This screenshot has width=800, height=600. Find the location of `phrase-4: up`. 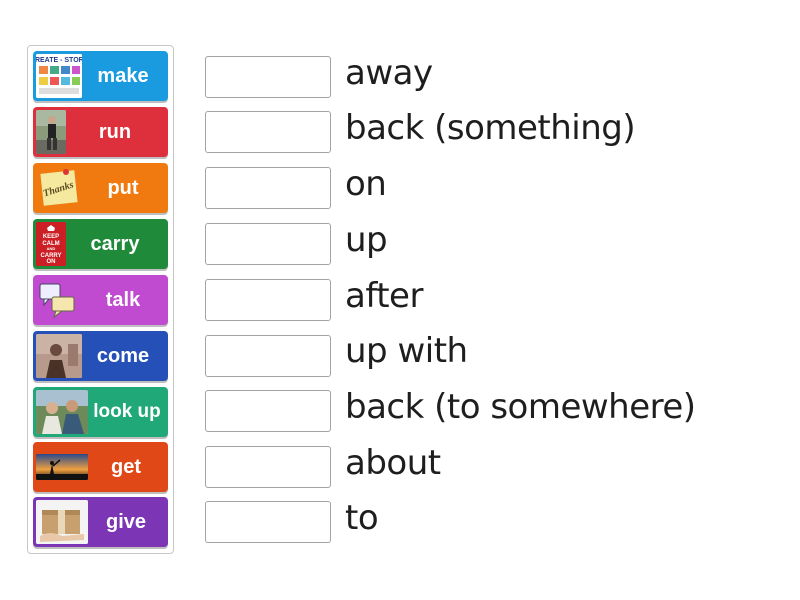

phrase-4: up is located at coordinates (366, 240).